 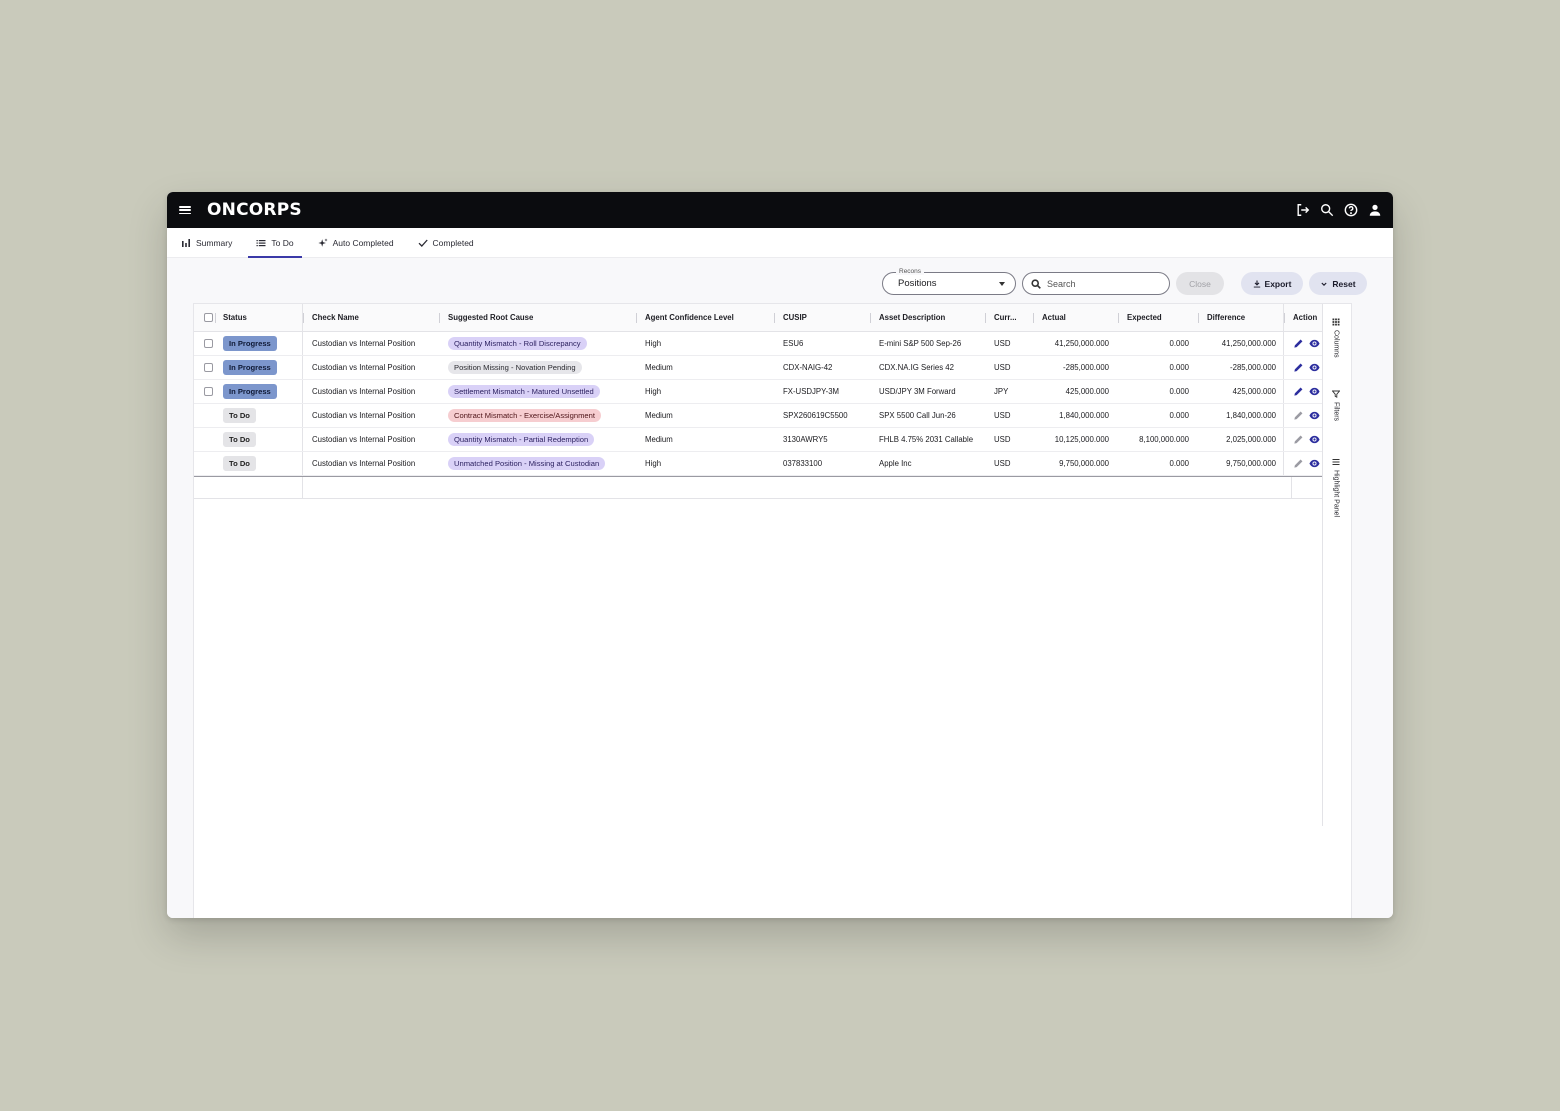 What do you see at coordinates (517, 343) in the screenshot?
I see `root-cause-chip: Quantity Mismatch - Roll Discrepancy` at bounding box center [517, 343].